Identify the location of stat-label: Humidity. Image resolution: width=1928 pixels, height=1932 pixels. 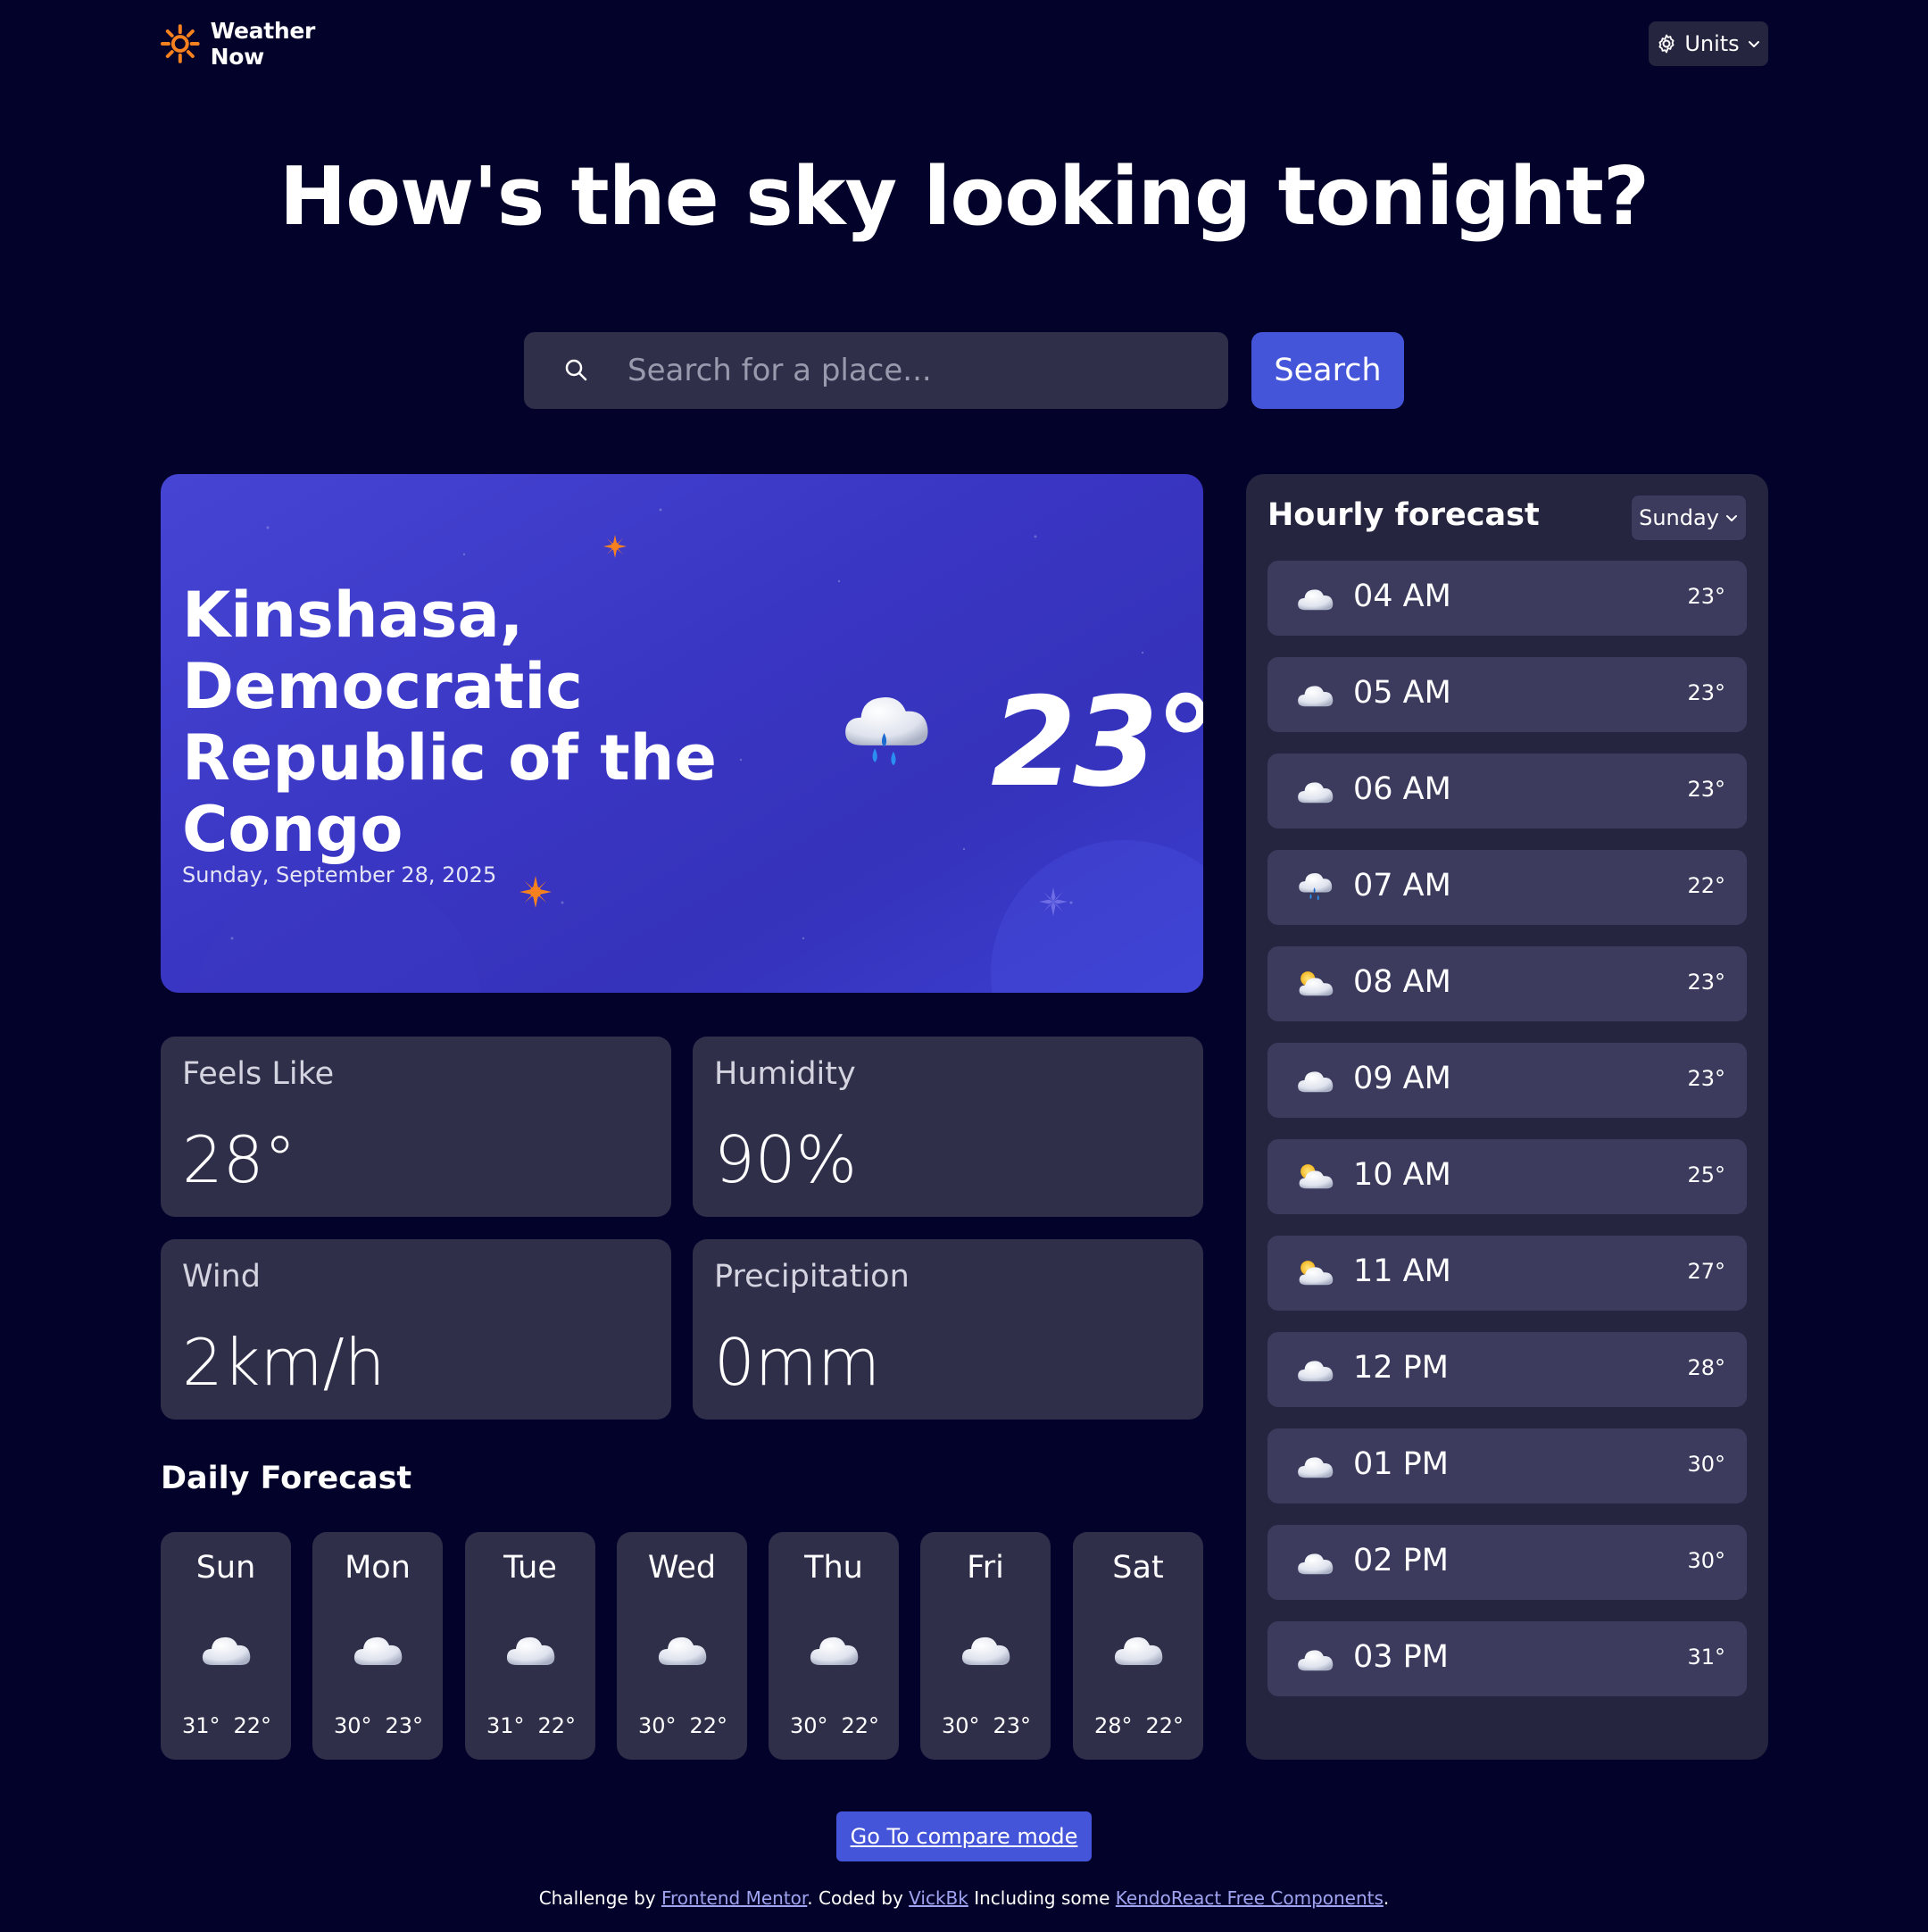
(785, 1074).